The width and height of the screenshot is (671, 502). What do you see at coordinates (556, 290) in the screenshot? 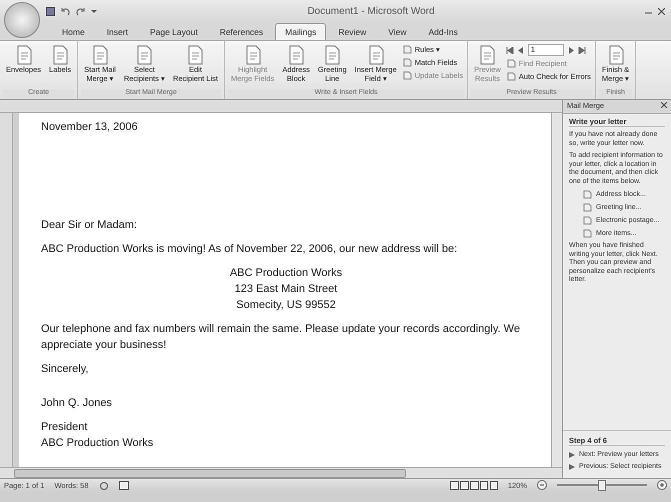
I see `vertical-scrollbar` at bounding box center [556, 290].